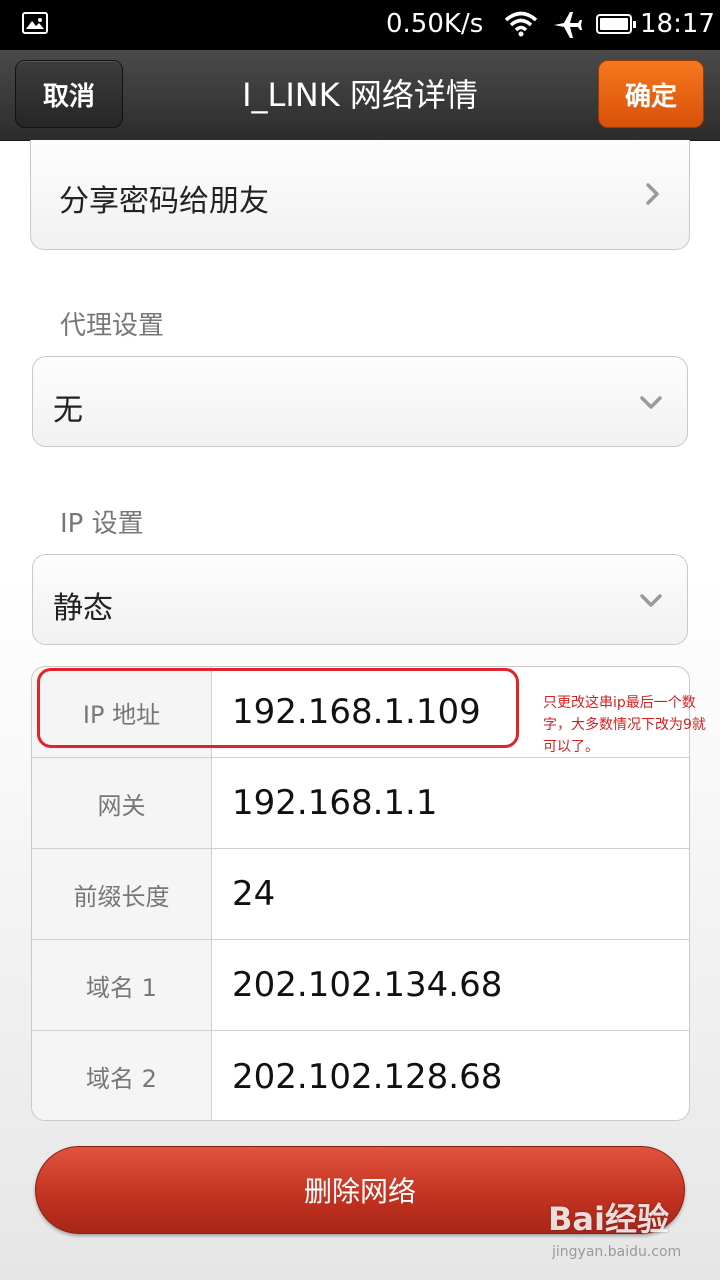  I want to click on dns1-field: 202.102.134.68, so click(367, 985).